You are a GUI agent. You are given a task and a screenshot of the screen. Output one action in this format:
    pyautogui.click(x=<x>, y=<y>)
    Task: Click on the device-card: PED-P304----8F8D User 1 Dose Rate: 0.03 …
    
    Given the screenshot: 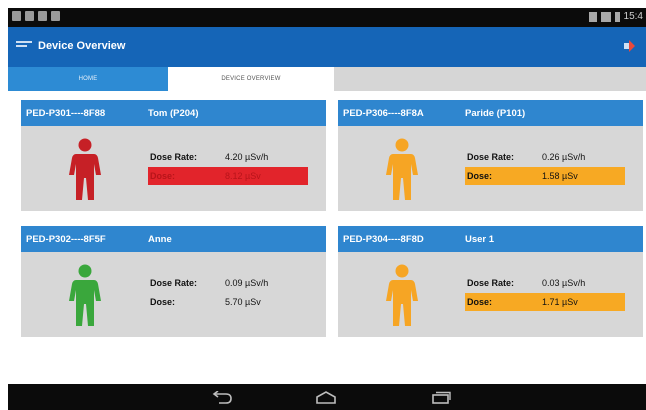 What is the action you would take?
    pyautogui.click(x=490, y=281)
    